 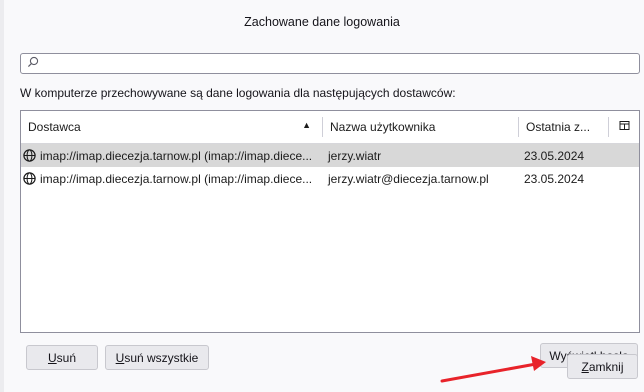 What do you see at coordinates (585, 366) in the screenshot?
I see `close-button-accel: Z` at bounding box center [585, 366].